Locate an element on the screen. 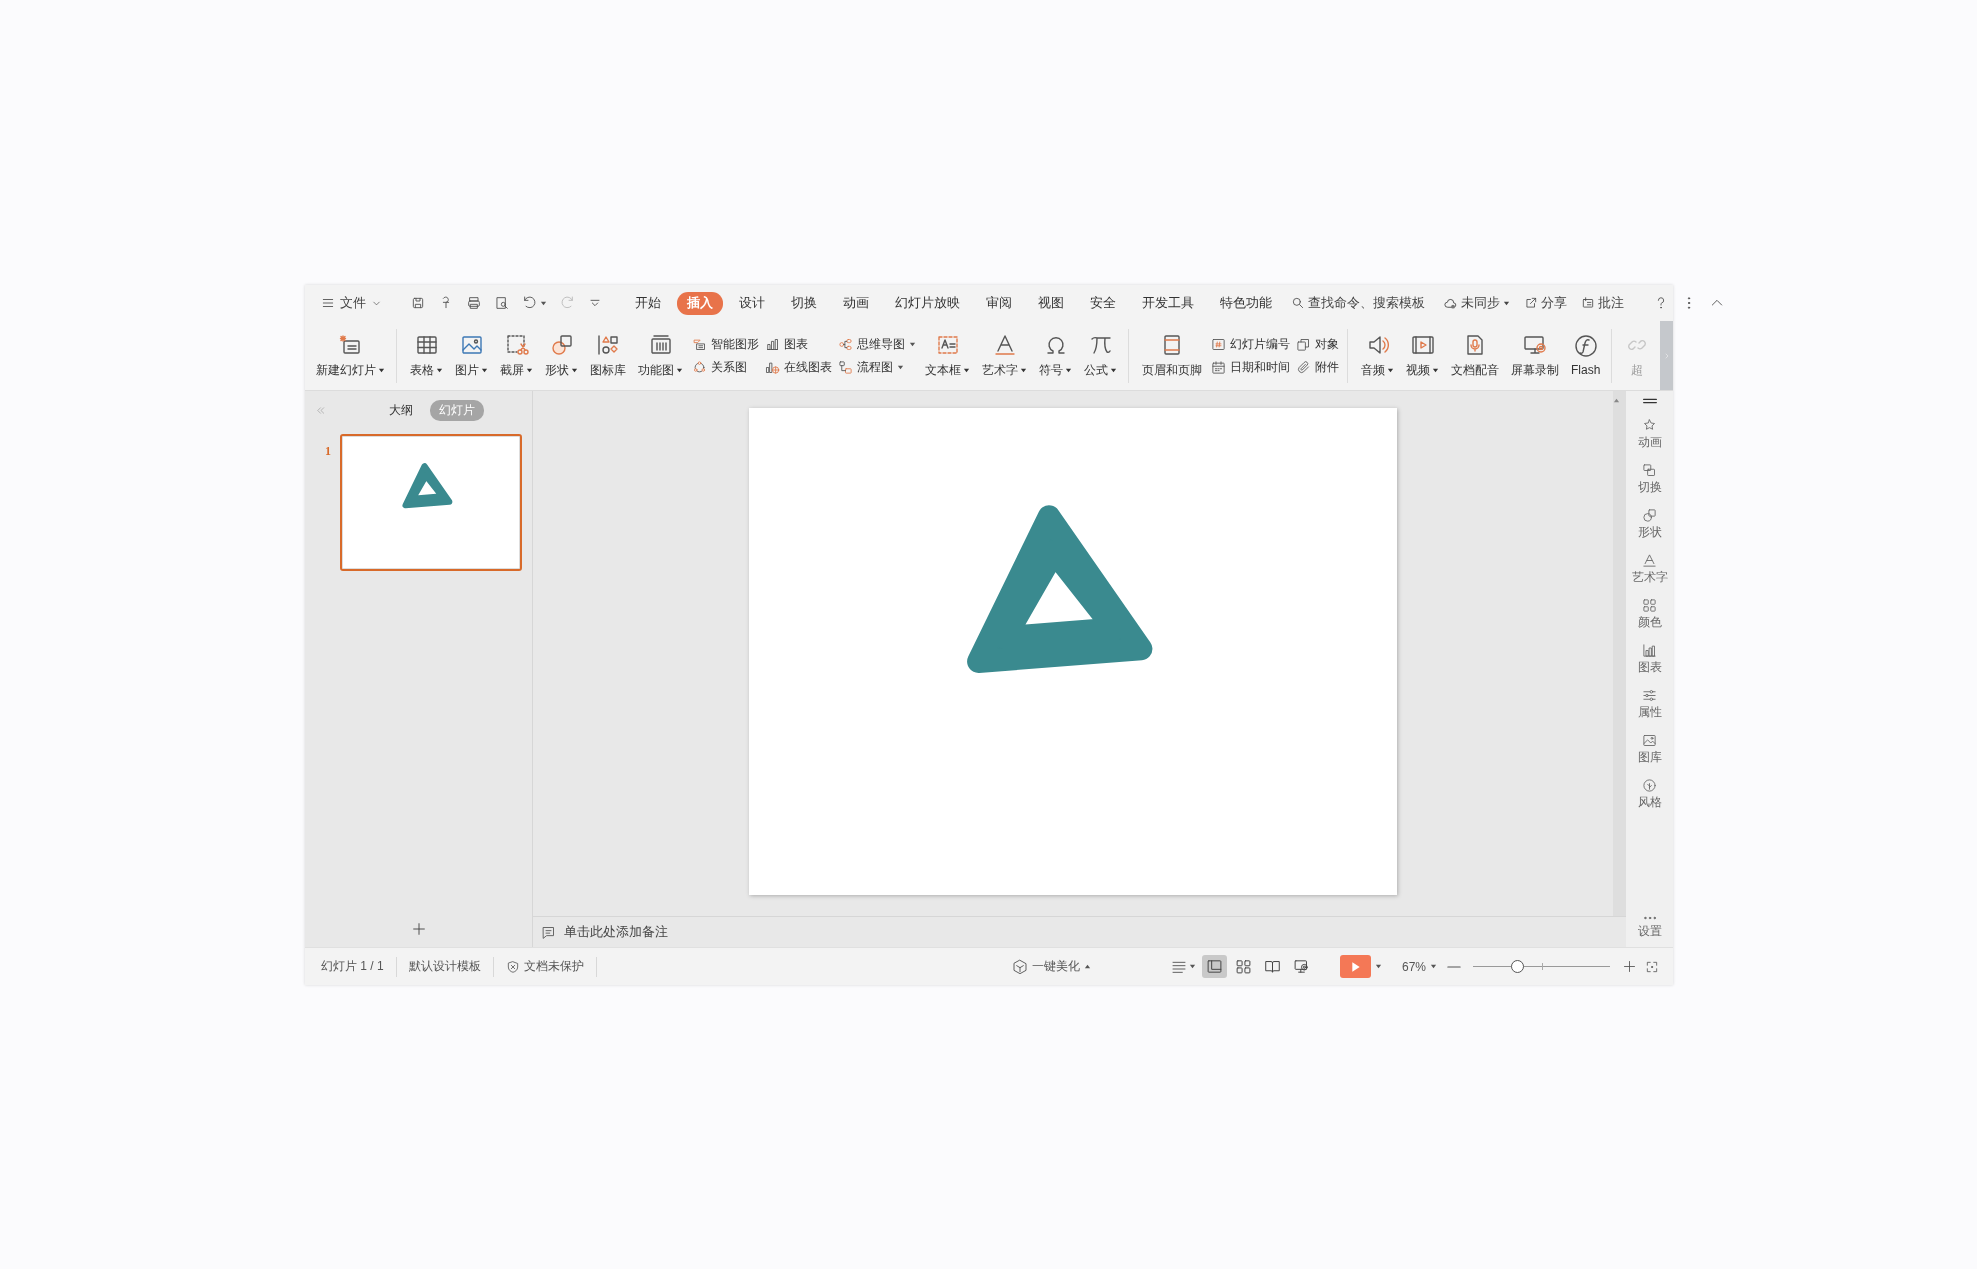 The height and width of the screenshot is (1269, 1977). speaker-button: 音频 is located at coordinates (1377, 355).